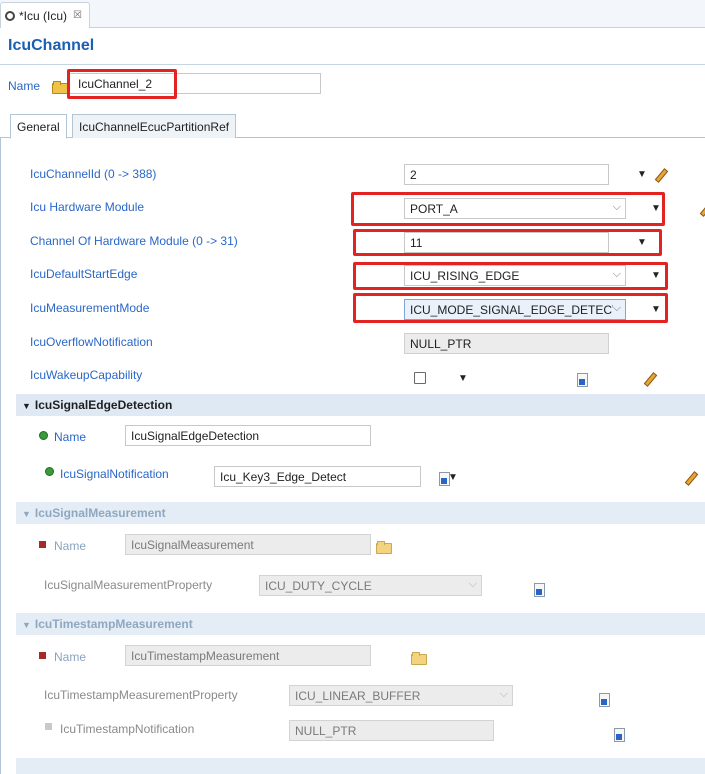 The width and height of the screenshot is (705, 774). Describe the element at coordinates (127, 729) in the screenshot. I see `timestamp-notification-label: IcuTimestampNotification` at that location.